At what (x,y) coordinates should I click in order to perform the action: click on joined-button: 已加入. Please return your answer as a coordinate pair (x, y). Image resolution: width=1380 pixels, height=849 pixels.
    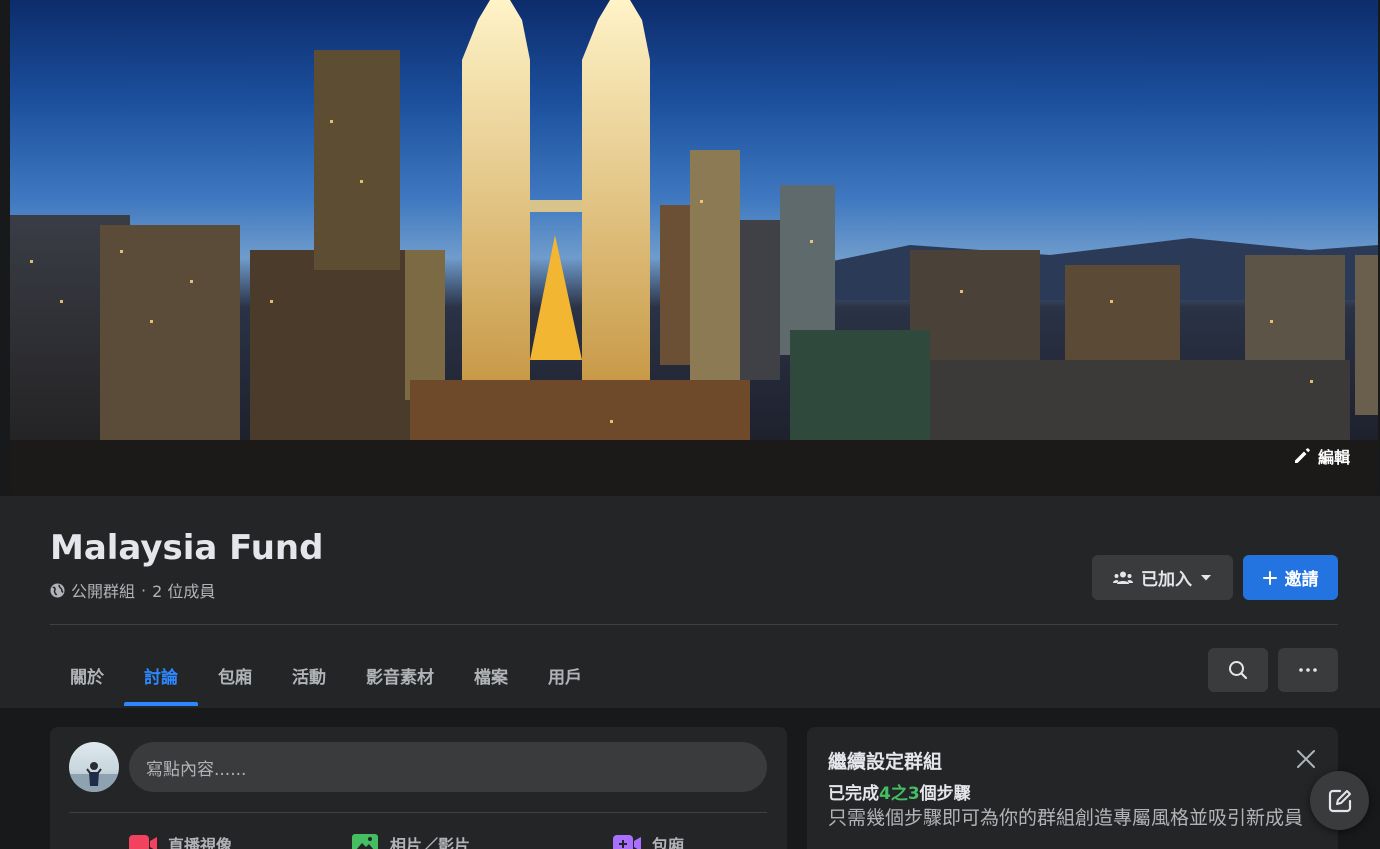
    Looking at the image, I should click on (1162, 577).